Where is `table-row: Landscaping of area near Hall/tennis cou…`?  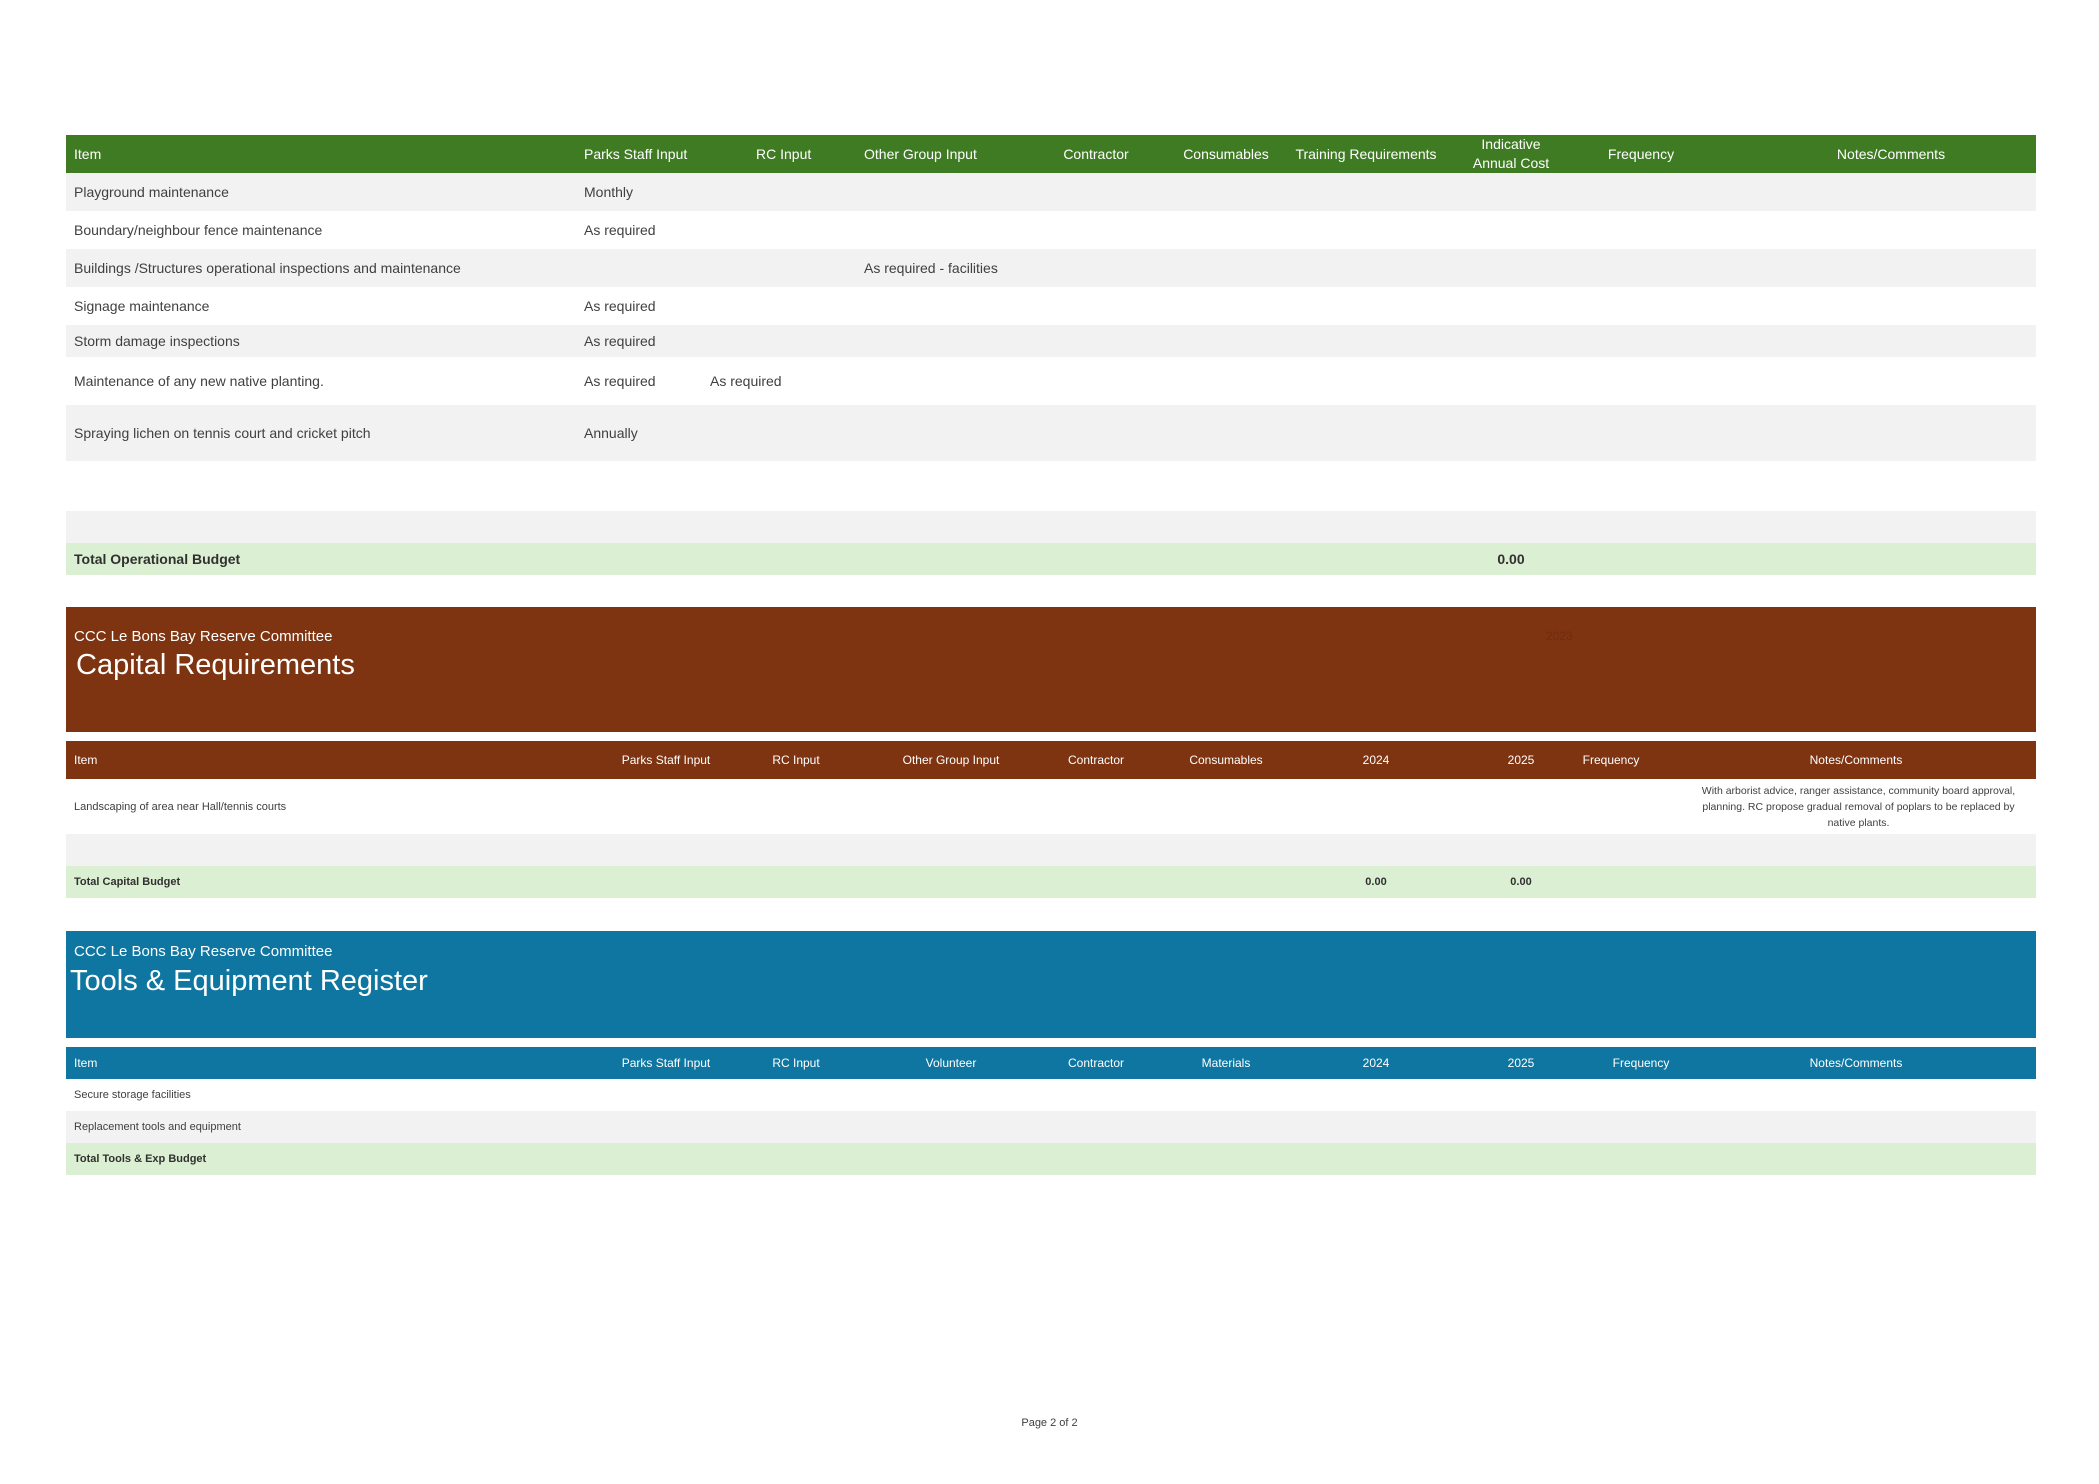
table-row: Landscaping of area near Hall/tennis cou… is located at coordinates (1051, 806).